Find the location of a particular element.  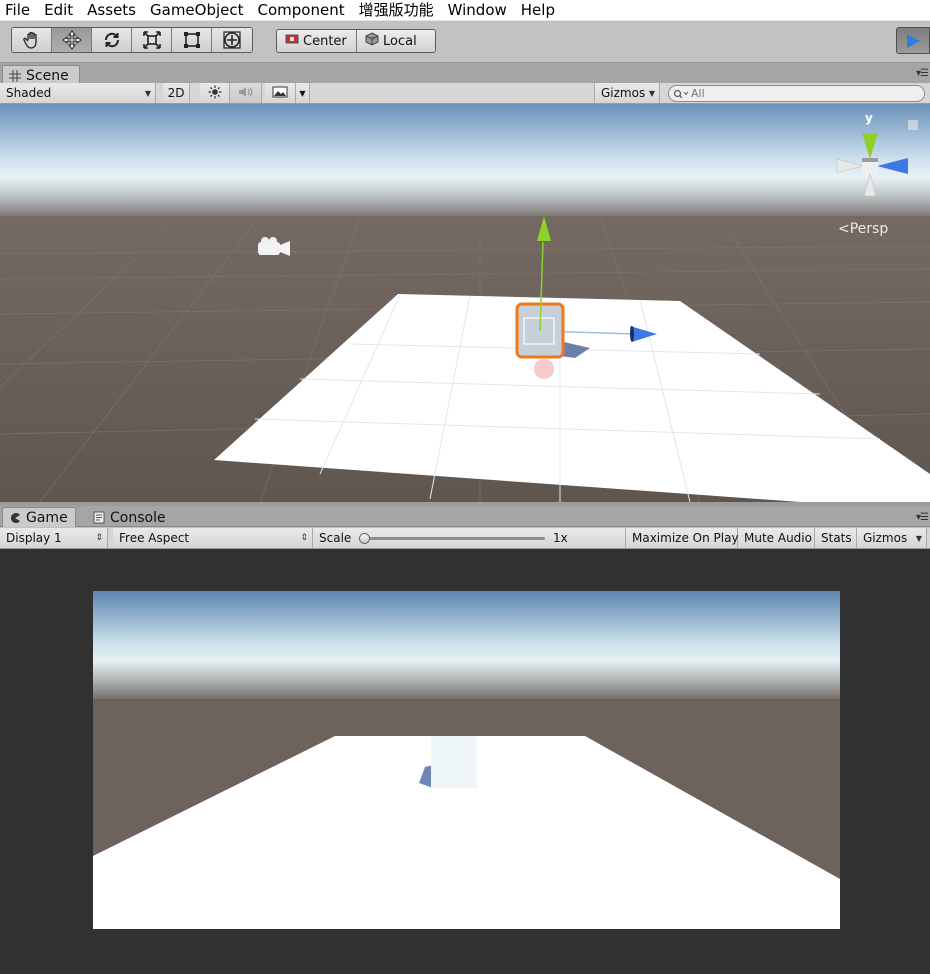

play-button is located at coordinates (913, 40).